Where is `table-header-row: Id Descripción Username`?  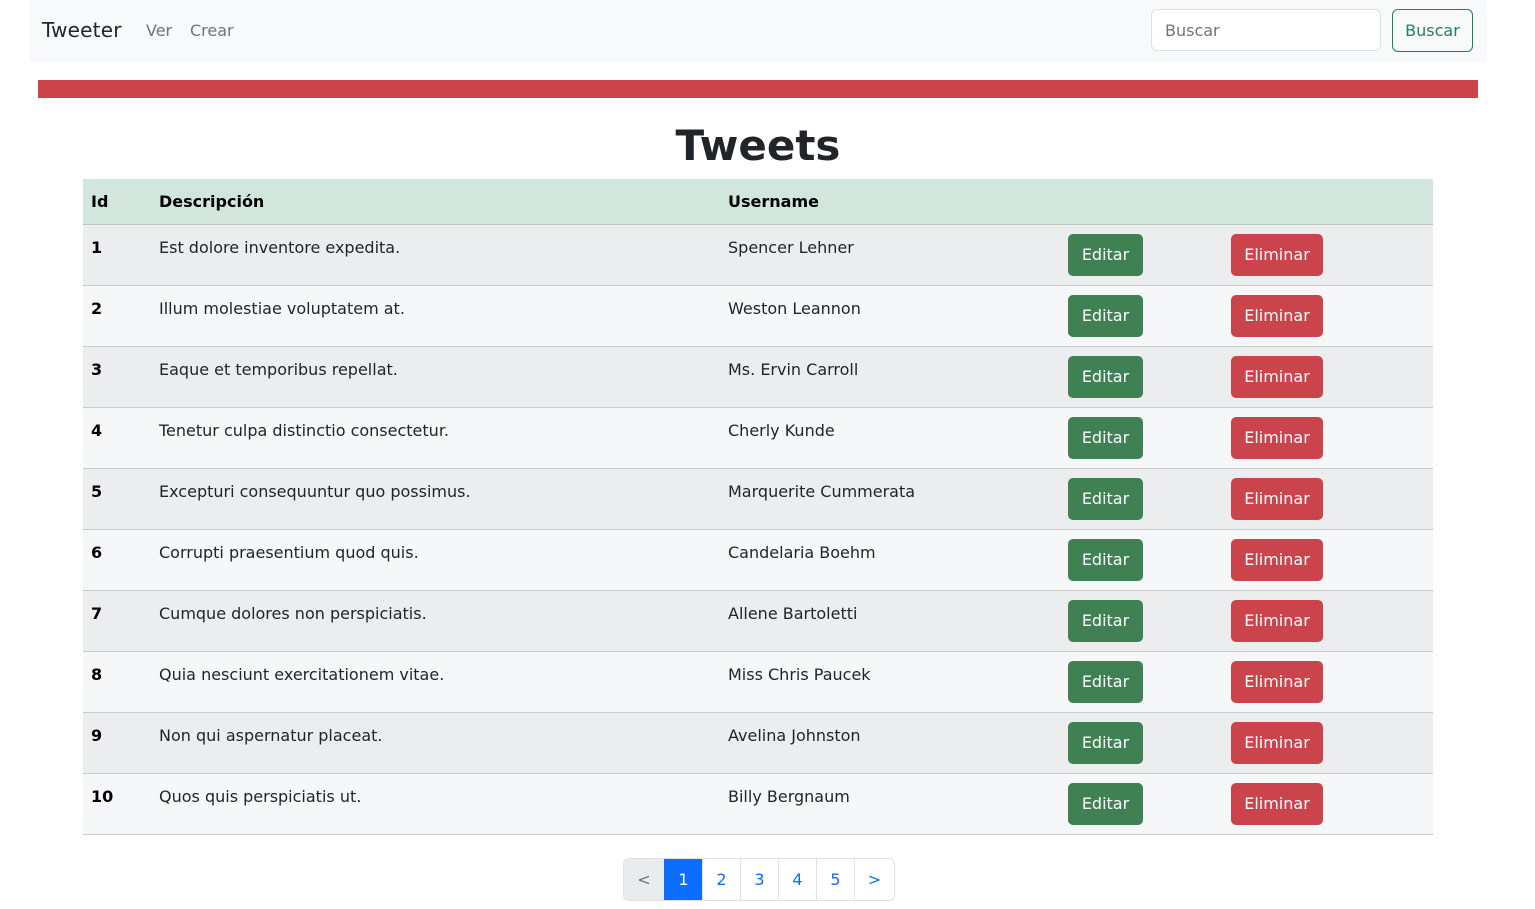
table-header-row: Id Descripción Username is located at coordinates (758, 202).